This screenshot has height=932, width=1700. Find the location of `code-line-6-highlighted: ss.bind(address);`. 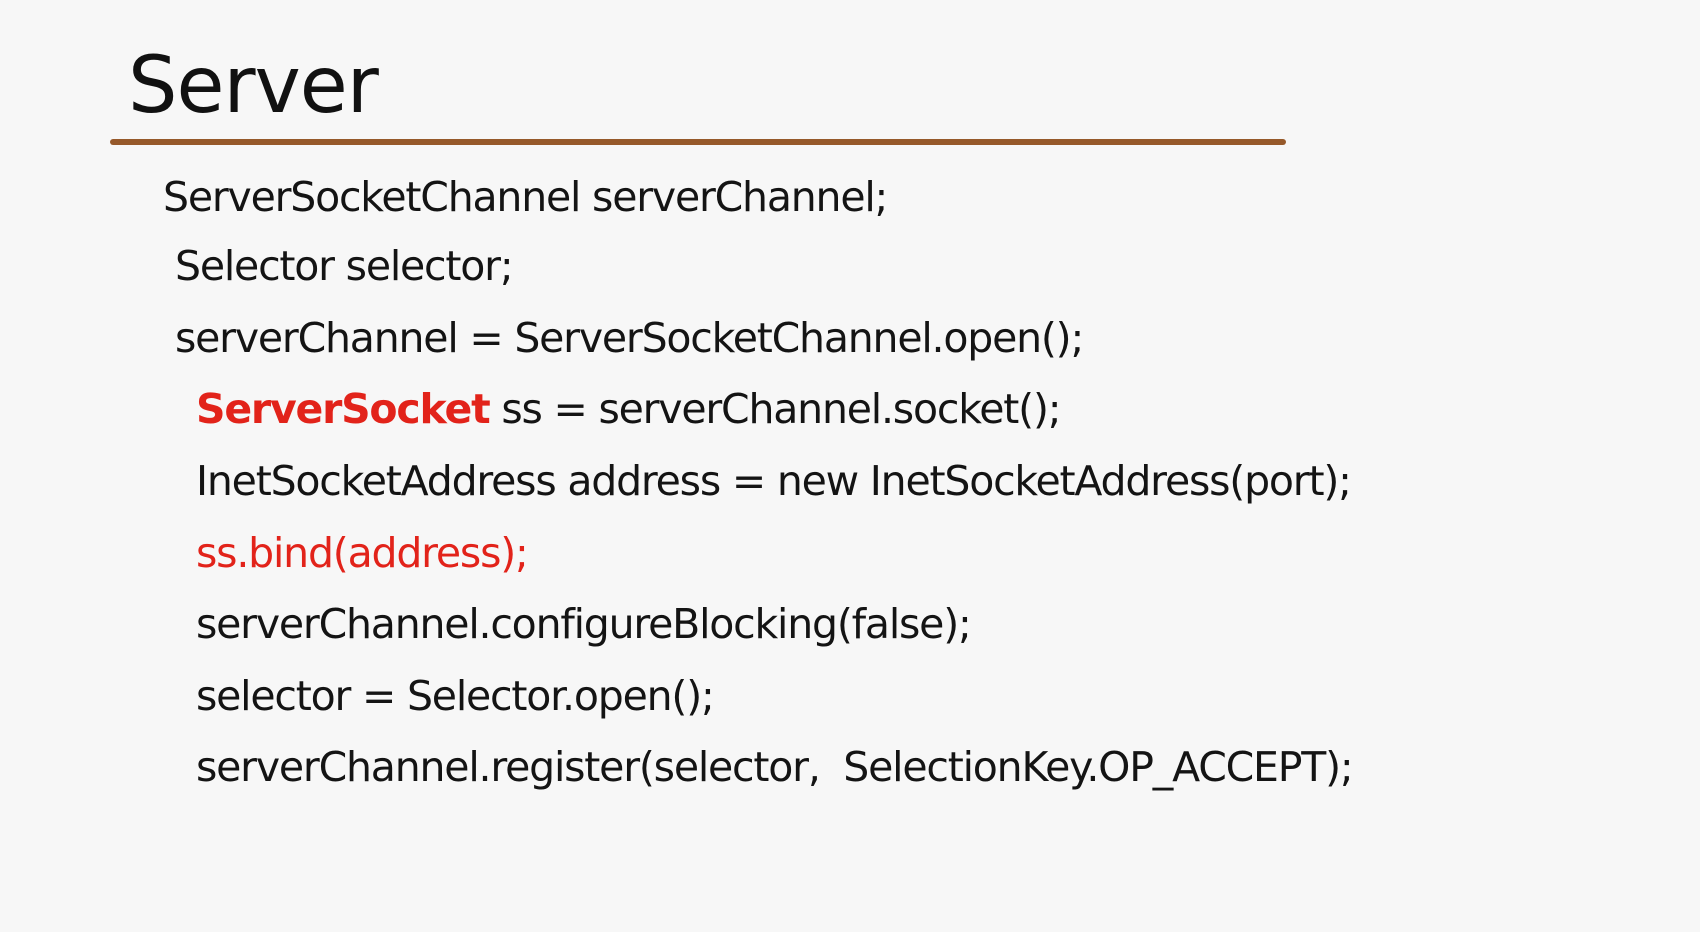

code-line-6-highlighted: ss.bind(address); is located at coordinates (362, 553).